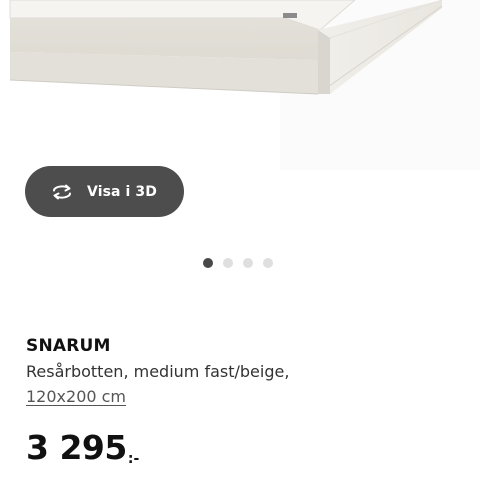 This screenshot has width=480, height=480. I want to click on price-amount: 3 295, so click(76, 447).